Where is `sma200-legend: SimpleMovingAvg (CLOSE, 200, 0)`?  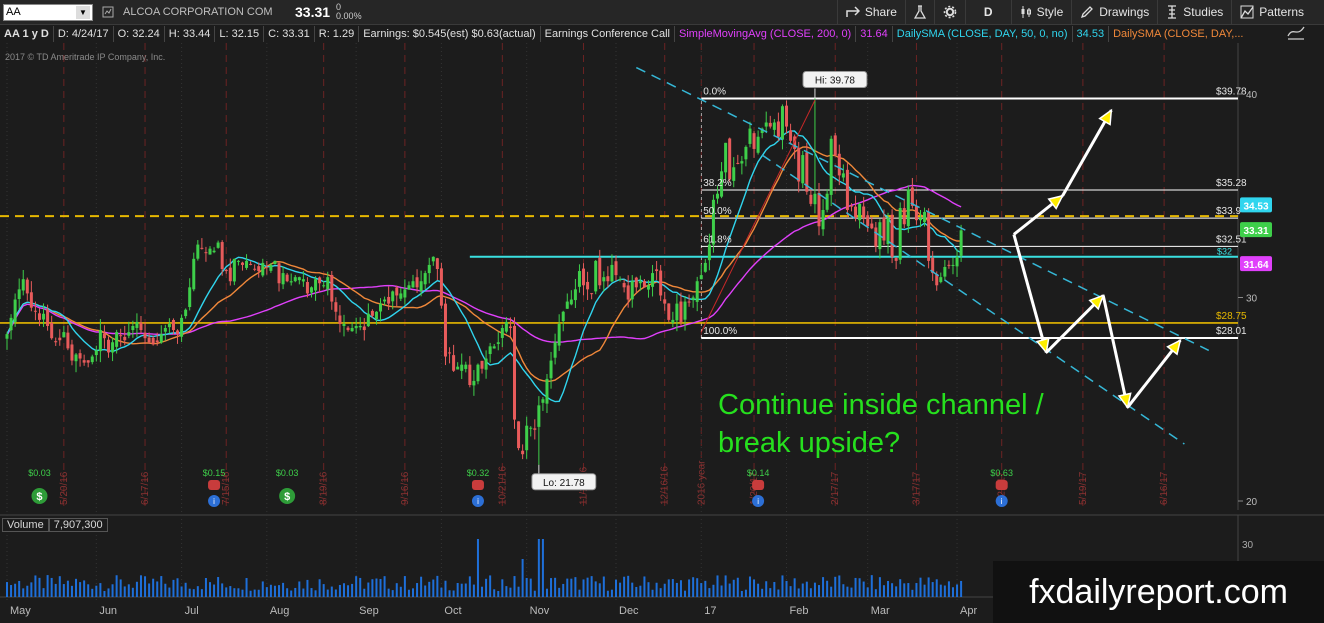
sma200-legend: SimpleMovingAvg (CLOSE, 200, 0) is located at coordinates (766, 34).